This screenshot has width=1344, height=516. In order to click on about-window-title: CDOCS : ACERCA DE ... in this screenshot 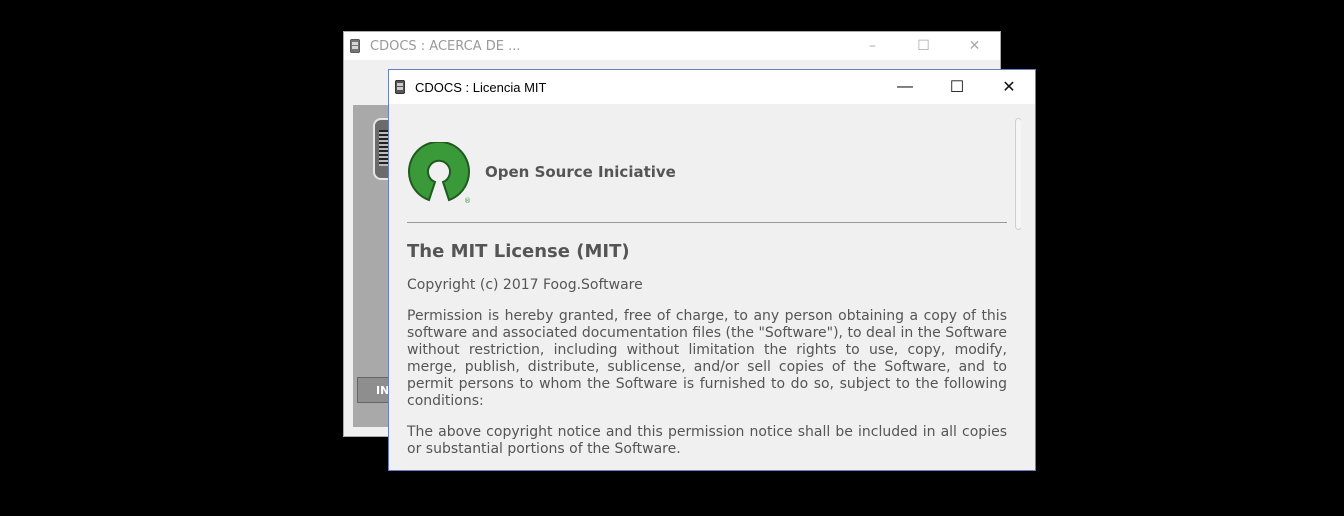, I will do `click(445, 46)`.